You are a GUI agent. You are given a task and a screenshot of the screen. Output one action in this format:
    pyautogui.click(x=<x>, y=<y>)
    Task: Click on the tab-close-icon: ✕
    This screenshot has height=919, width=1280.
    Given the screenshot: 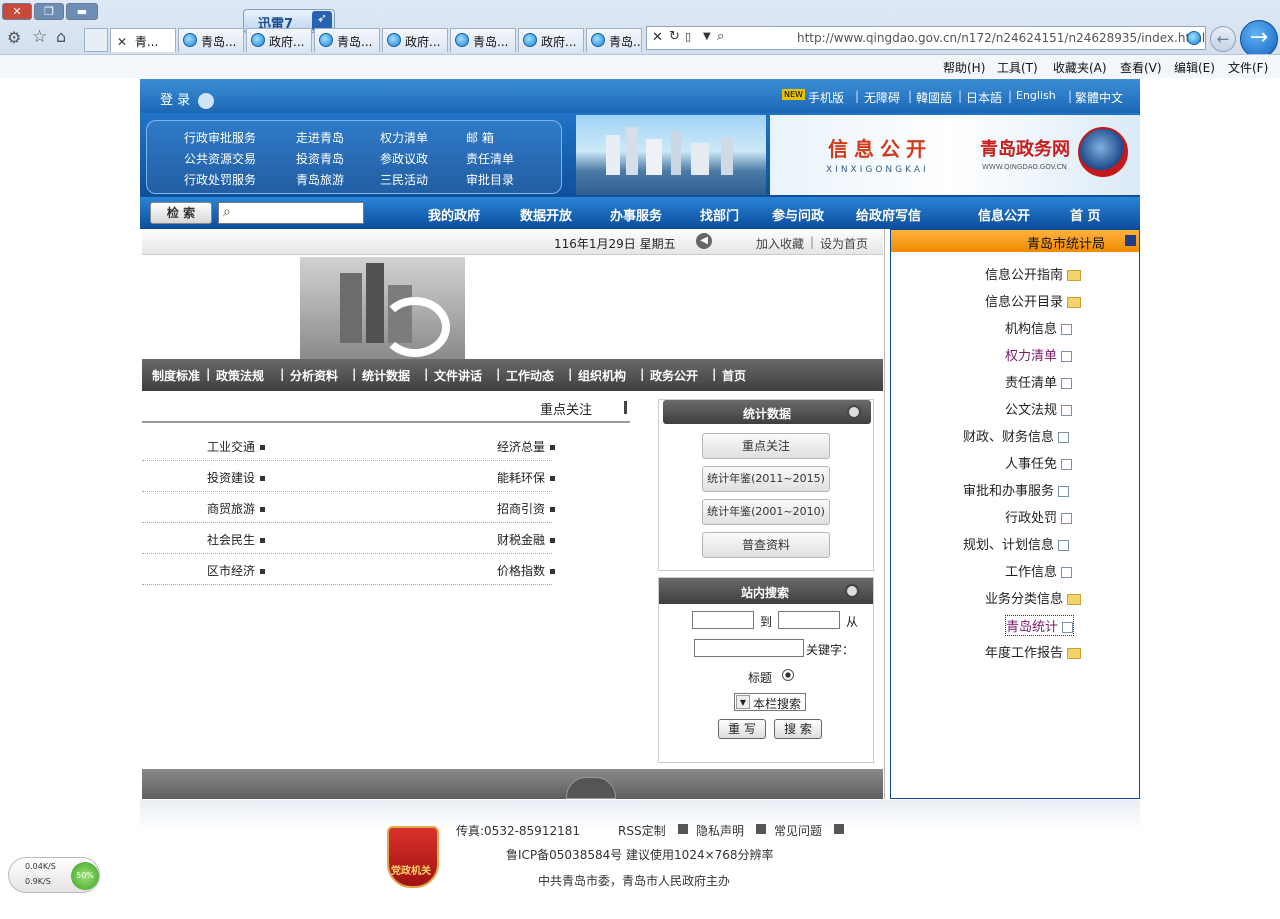 What is the action you would take?
    pyautogui.click(x=122, y=42)
    